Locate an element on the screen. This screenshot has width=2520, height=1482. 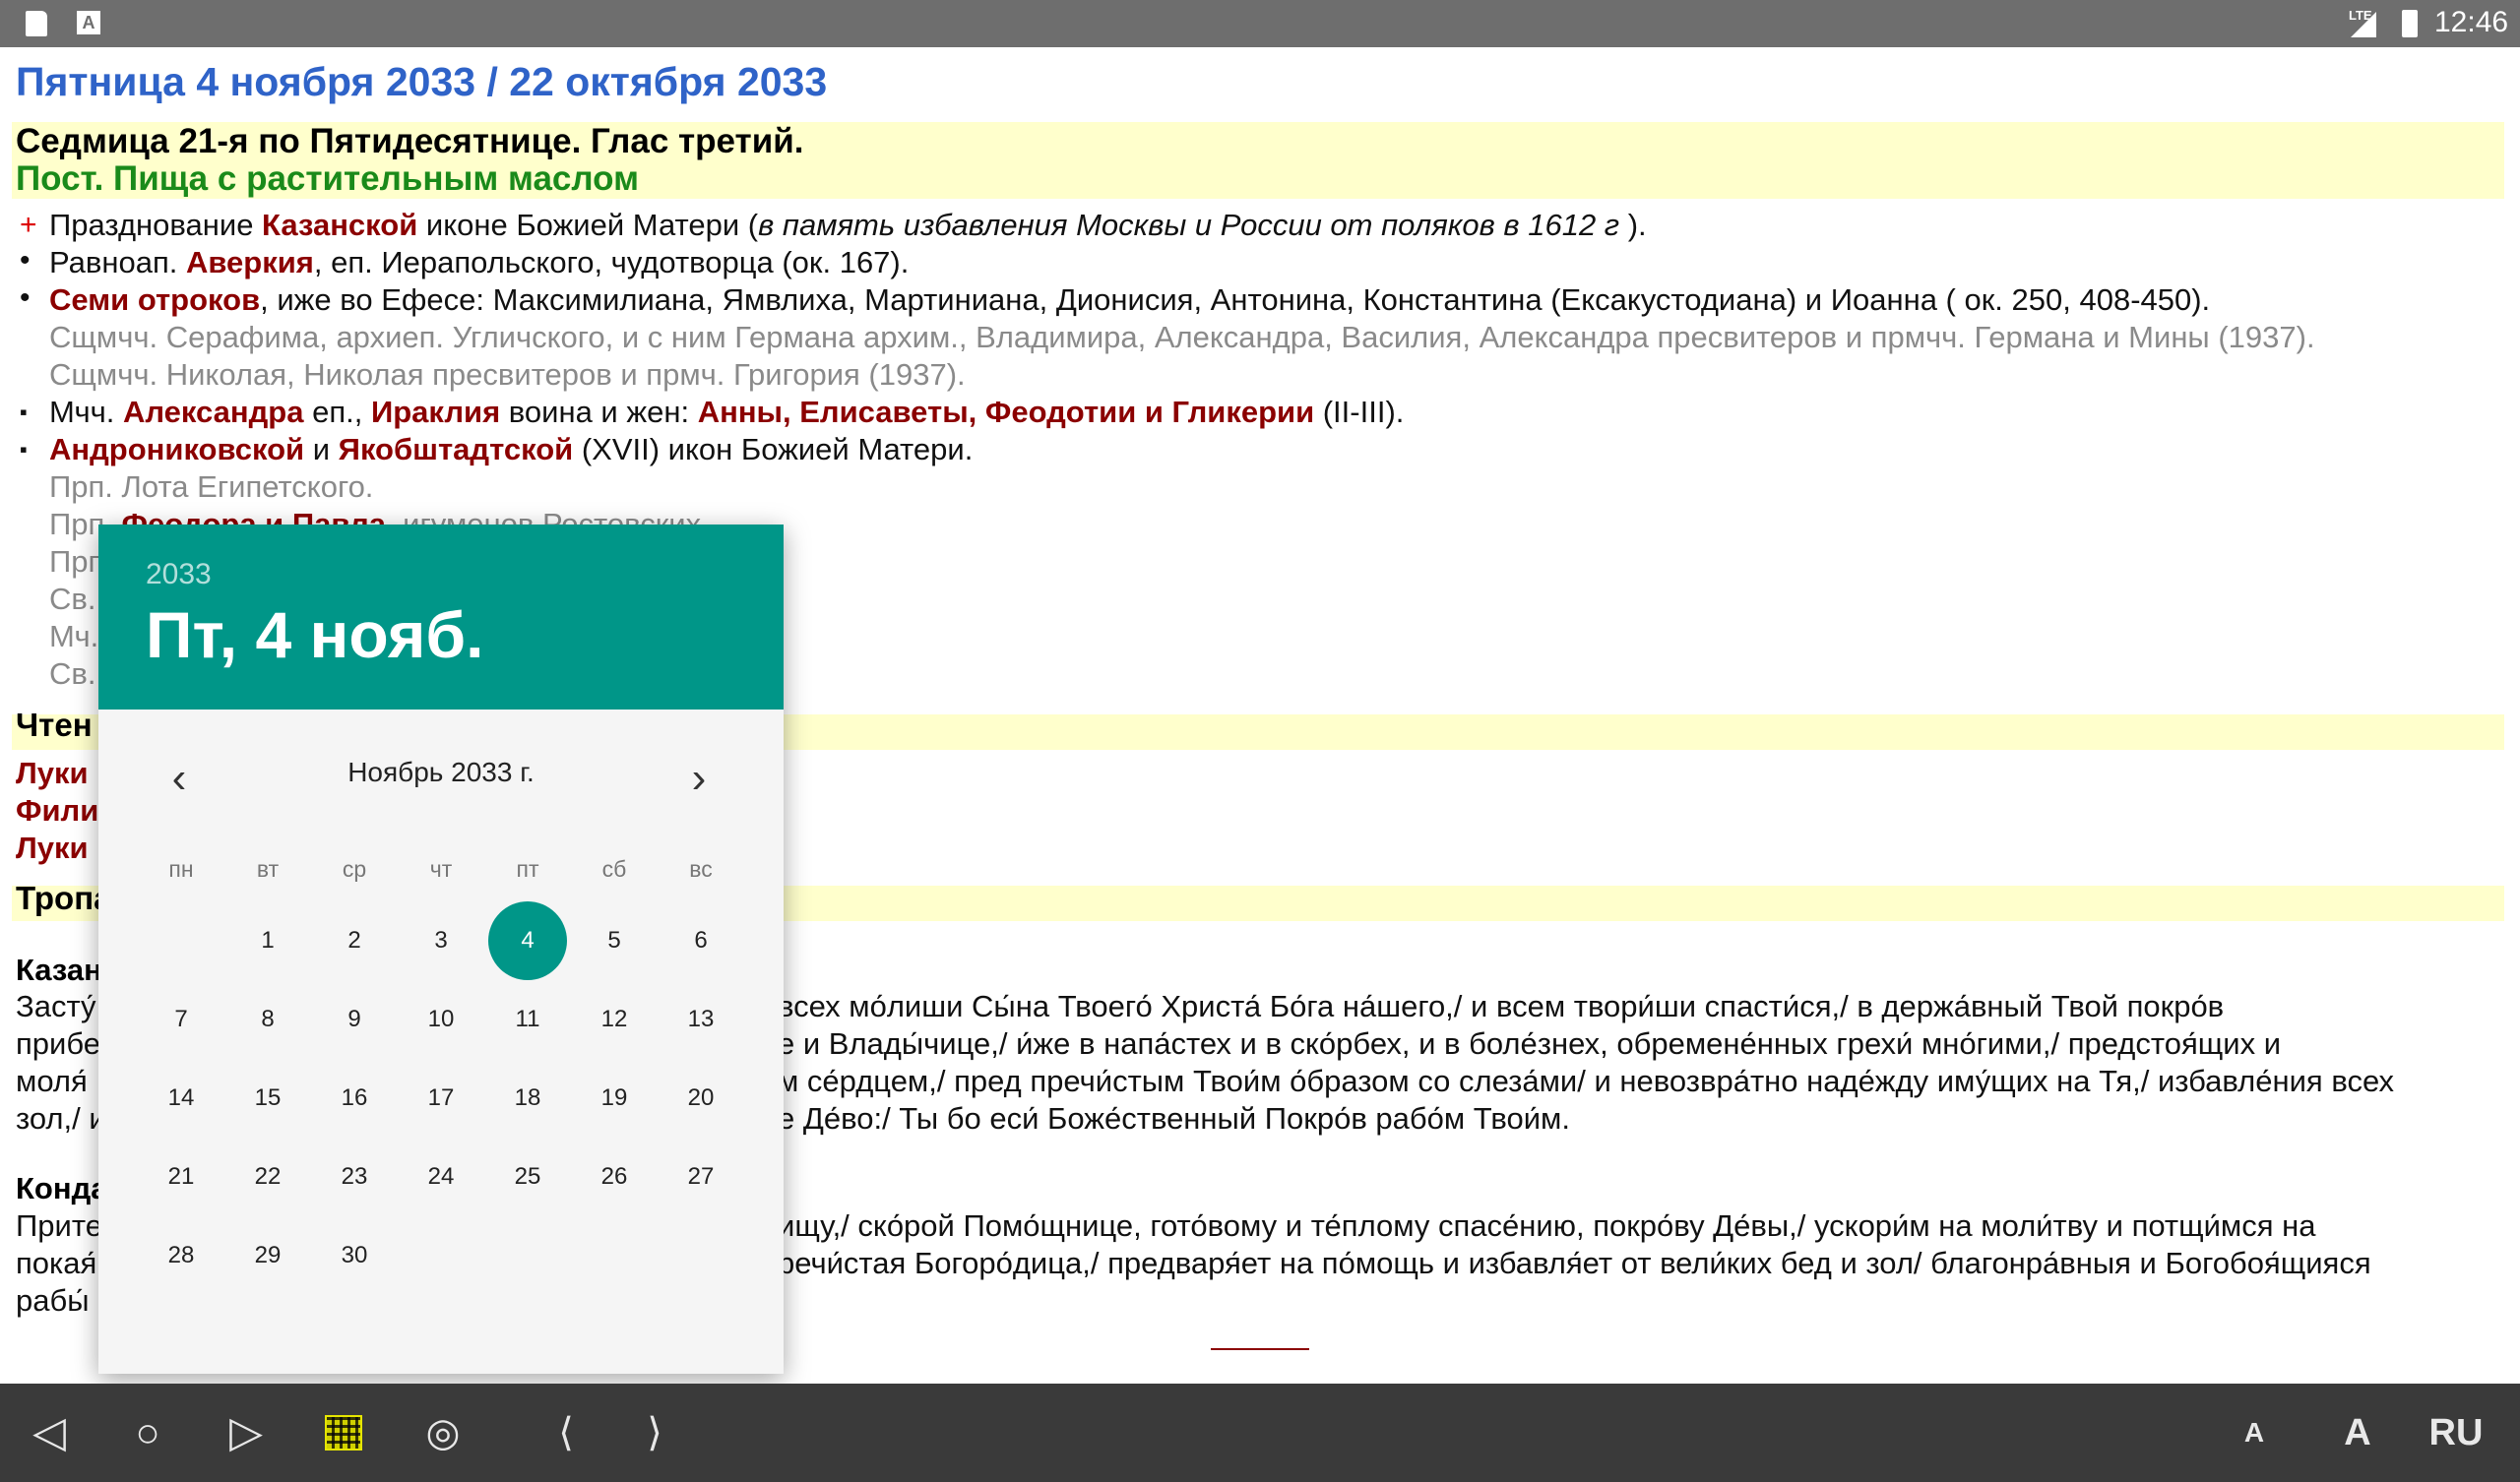
calendar-day: 30 is located at coordinates (354, 1255).